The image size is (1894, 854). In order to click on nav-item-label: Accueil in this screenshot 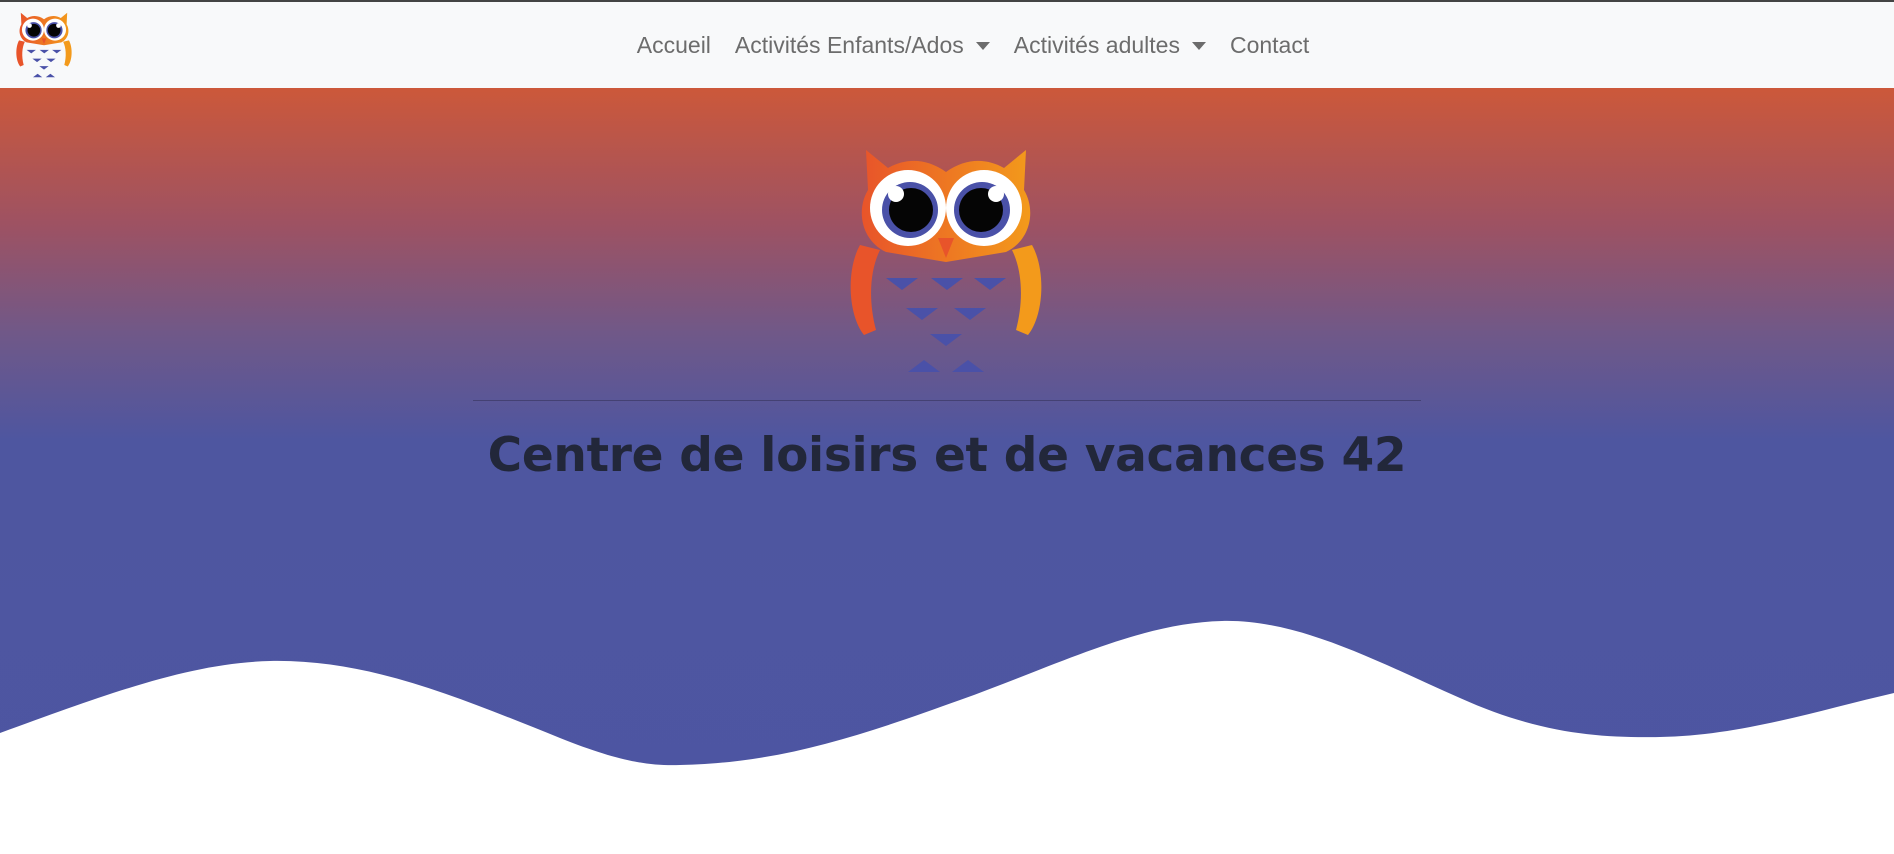, I will do `click(673, 44)`.